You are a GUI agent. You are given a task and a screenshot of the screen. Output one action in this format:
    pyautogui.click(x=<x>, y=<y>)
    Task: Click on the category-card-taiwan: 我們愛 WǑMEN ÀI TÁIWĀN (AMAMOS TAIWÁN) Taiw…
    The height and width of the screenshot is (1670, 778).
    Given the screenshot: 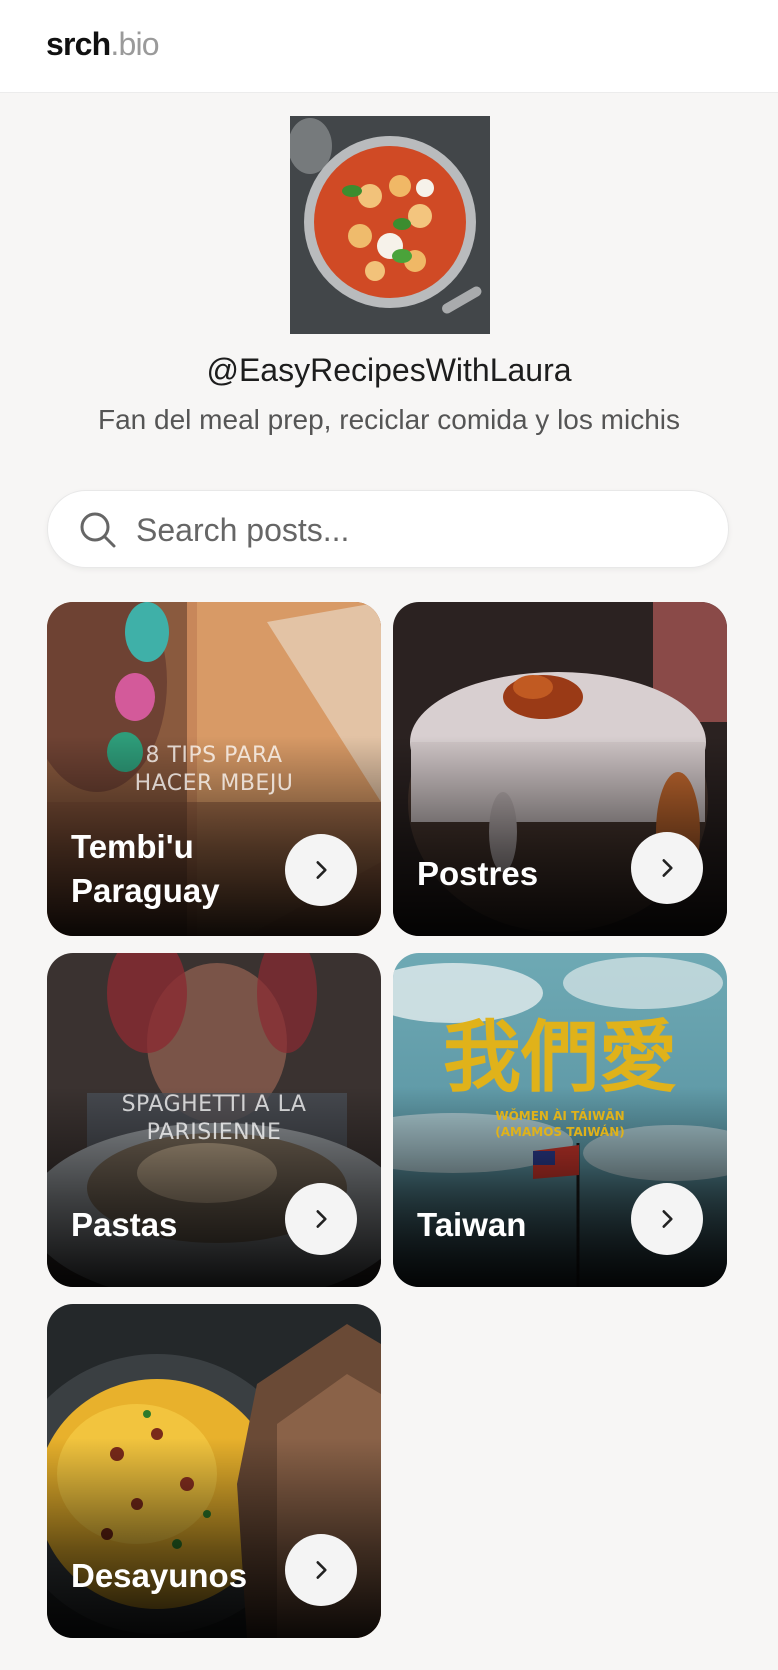 What is the action you would take?
    pyautogui.click(x=560, y=1120)
    